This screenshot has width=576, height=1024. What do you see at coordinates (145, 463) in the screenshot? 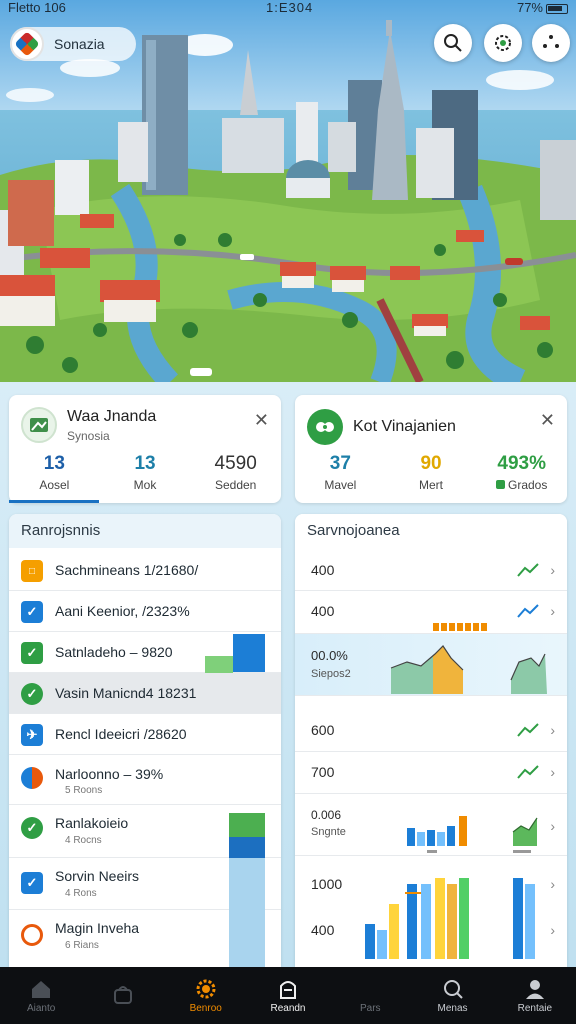
I see `stat-value: 13` at bounding box center [145, 463].